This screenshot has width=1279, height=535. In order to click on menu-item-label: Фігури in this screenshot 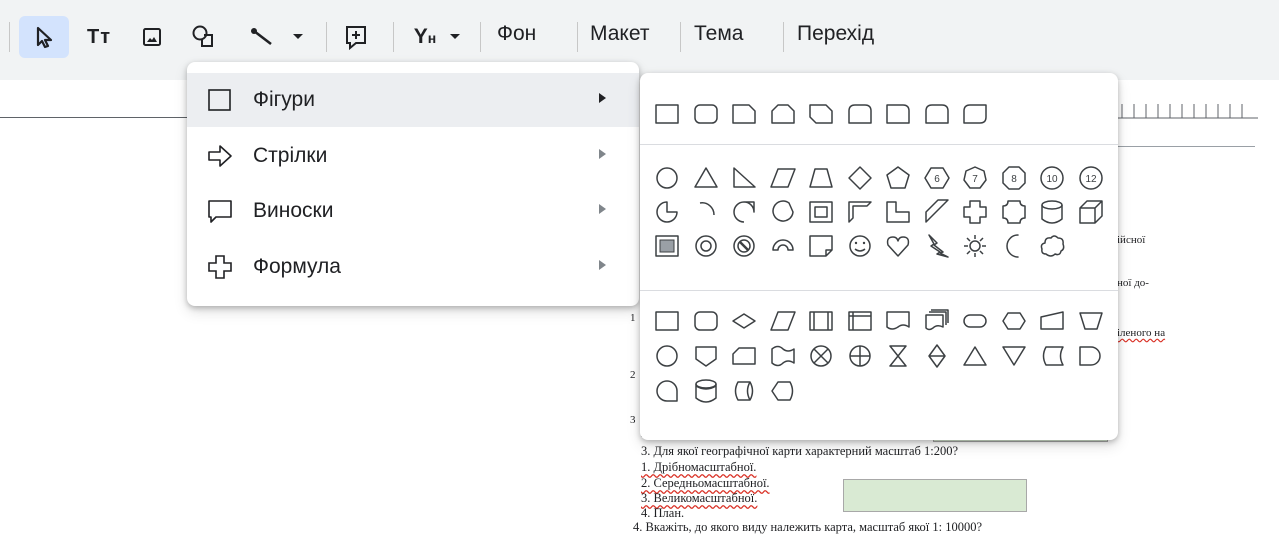, I will do `click(284, 99)`.